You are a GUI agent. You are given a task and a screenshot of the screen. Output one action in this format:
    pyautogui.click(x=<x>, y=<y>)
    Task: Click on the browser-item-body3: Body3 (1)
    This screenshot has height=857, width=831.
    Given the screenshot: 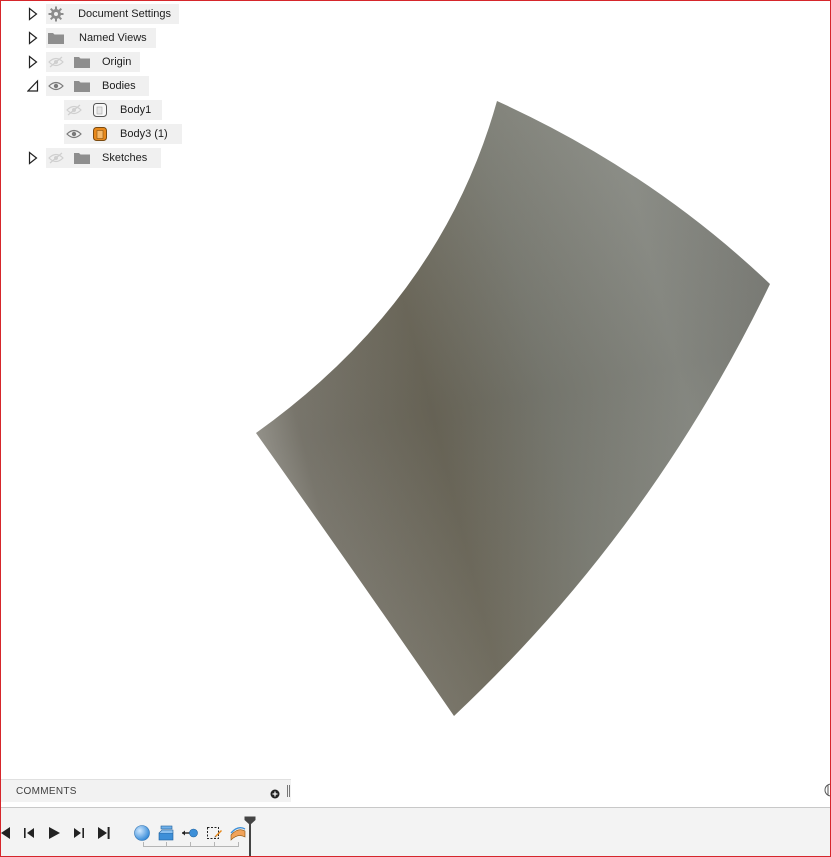 What is the action you would take?
    pyautogui.click(x=123, y=134)
    